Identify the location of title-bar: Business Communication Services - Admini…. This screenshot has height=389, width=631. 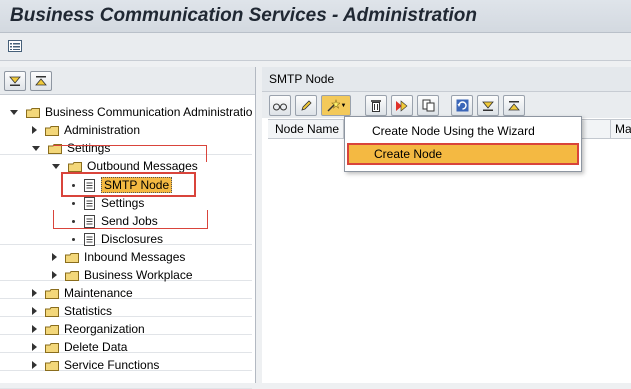
(315, 16).